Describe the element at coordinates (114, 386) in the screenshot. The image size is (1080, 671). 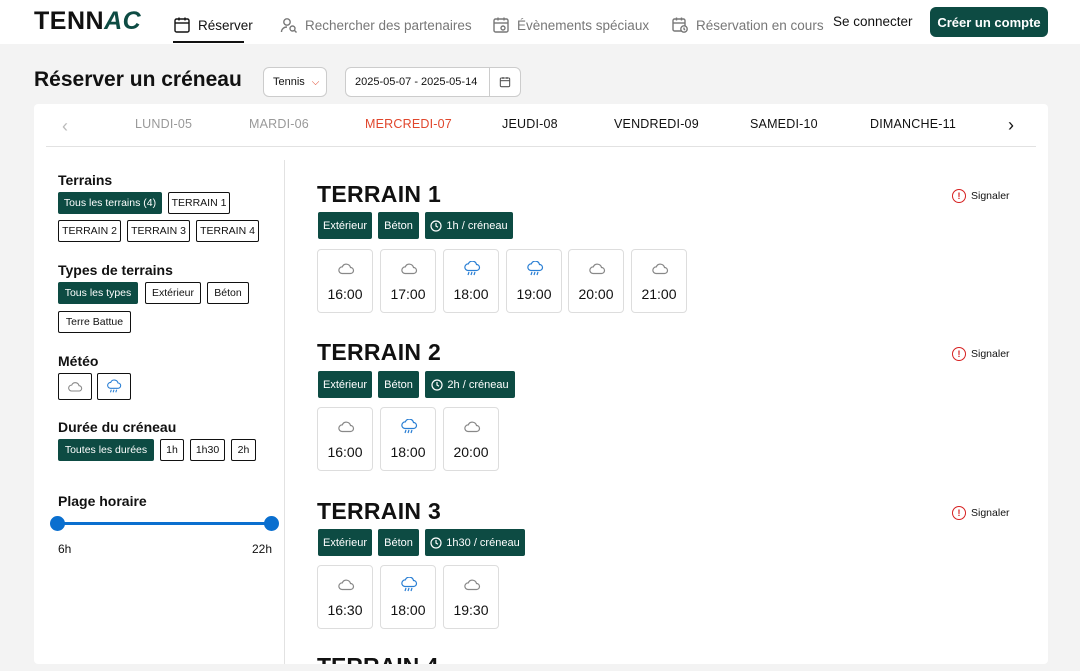
I see `filter-meteo-rain` at that location.